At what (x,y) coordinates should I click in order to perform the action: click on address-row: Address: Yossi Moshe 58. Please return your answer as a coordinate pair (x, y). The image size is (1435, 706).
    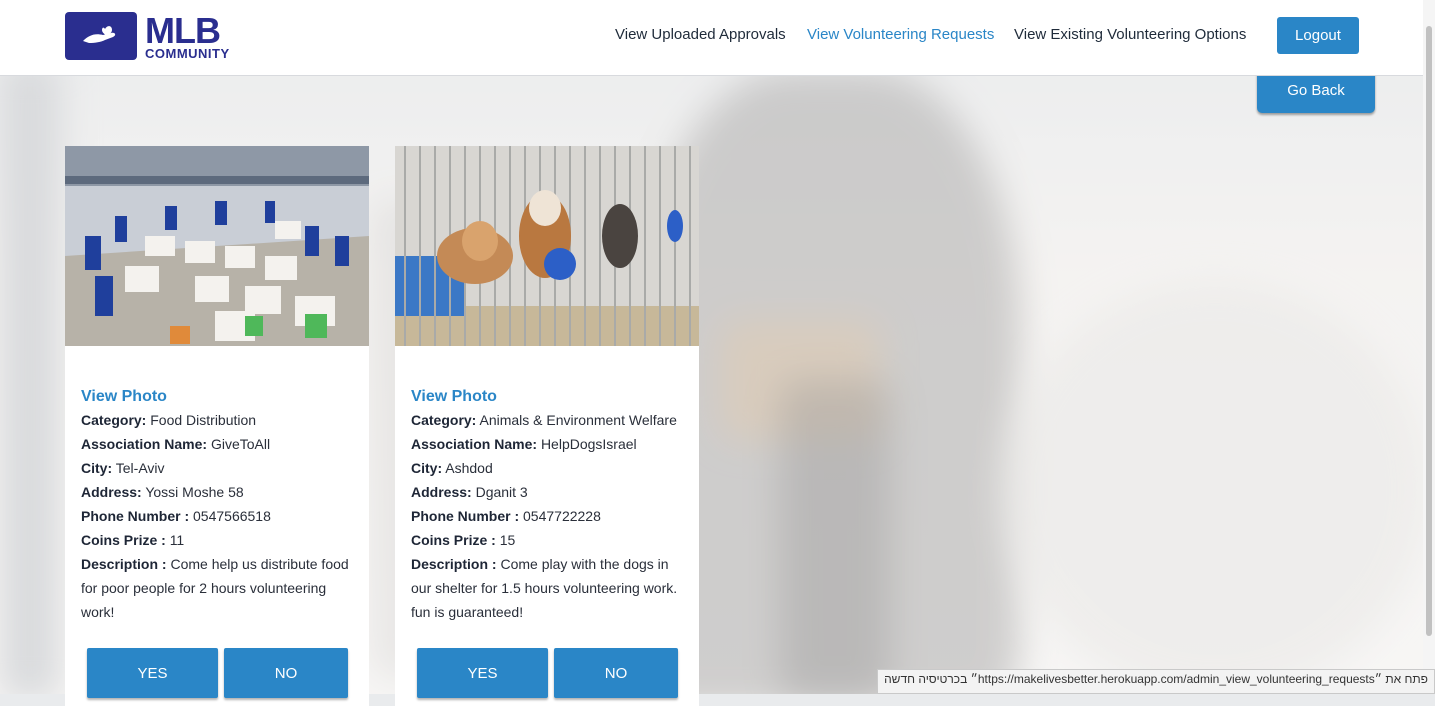
    Looking at the image, I should click on (162, 492).